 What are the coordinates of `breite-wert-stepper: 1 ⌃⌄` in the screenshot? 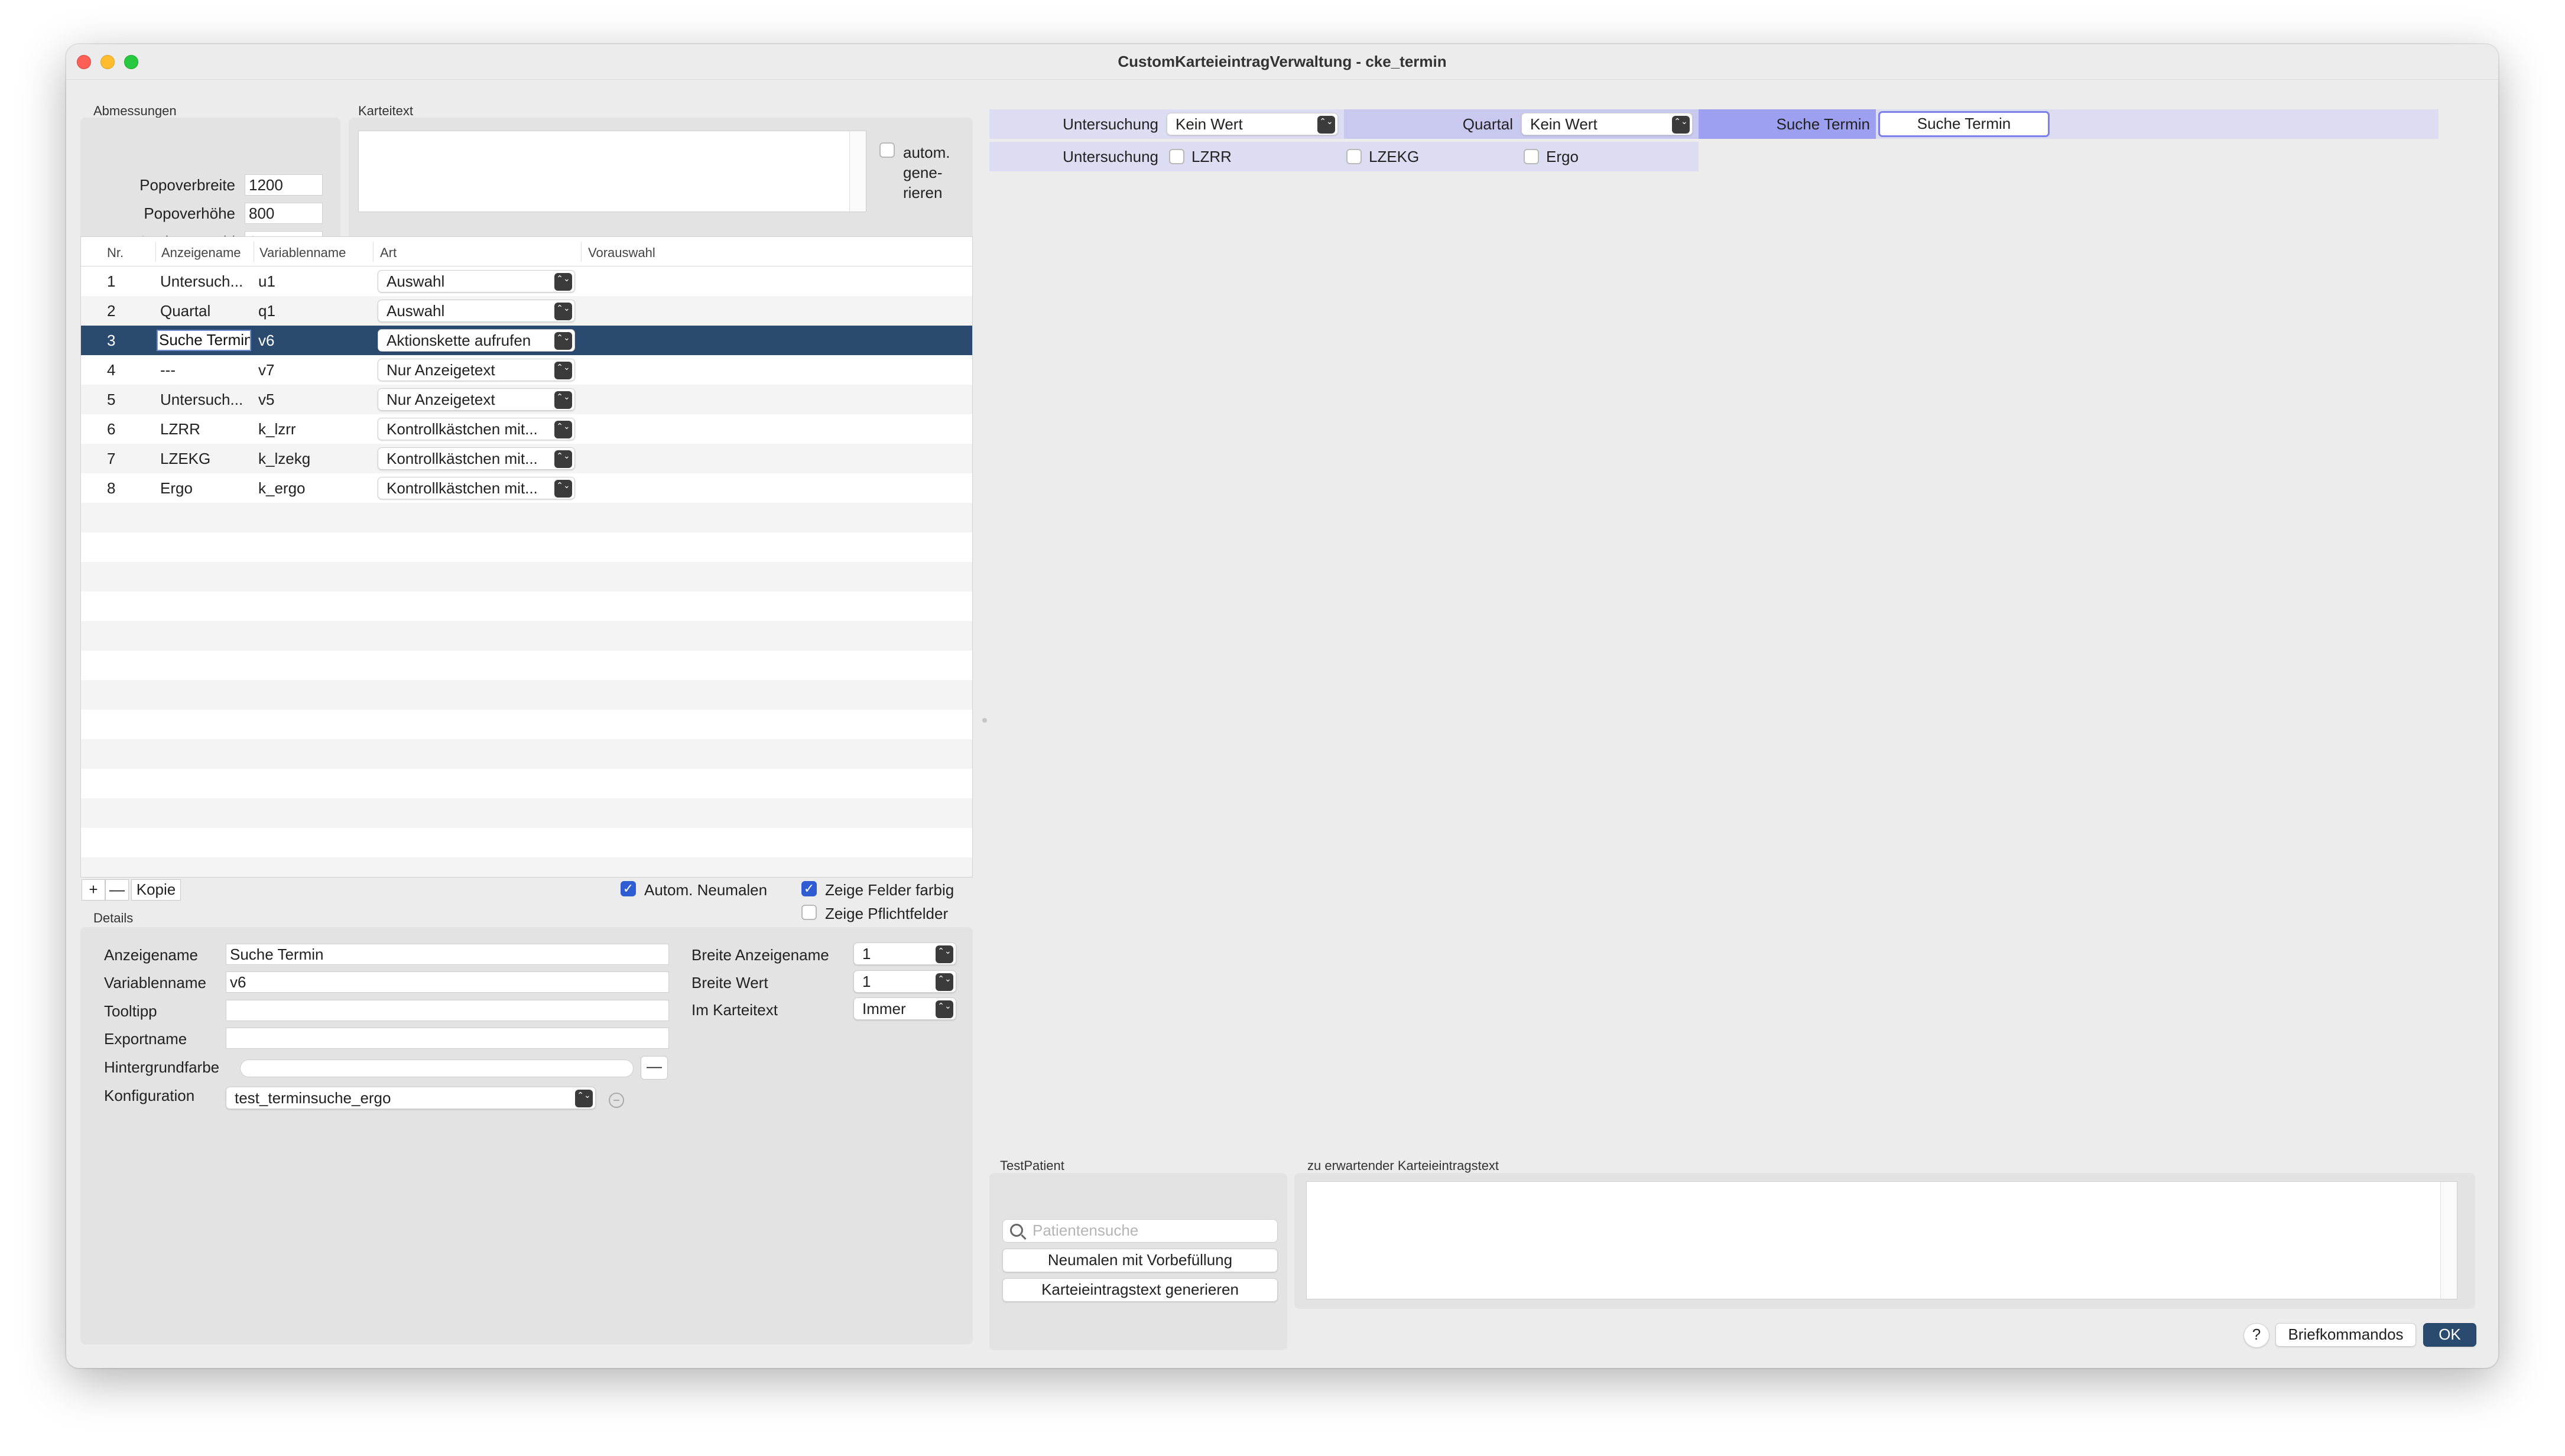 It's located at (904, 981).